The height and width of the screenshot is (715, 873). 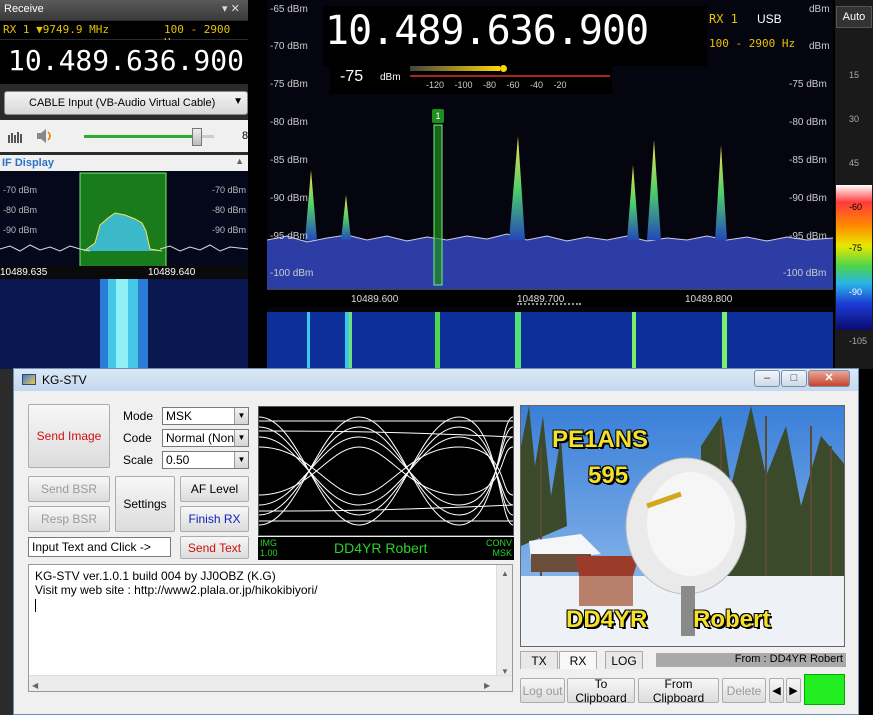 I want to click on input-text-field: Input Text and Click ->, so click(x=99, y=547).